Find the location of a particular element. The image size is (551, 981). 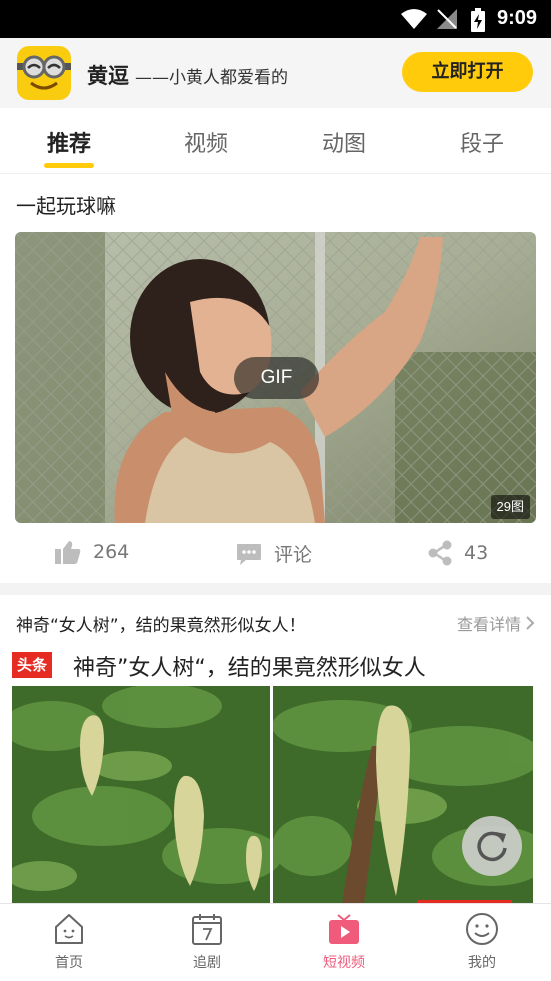

no-signal-icon is located at coordinates (447, 19).